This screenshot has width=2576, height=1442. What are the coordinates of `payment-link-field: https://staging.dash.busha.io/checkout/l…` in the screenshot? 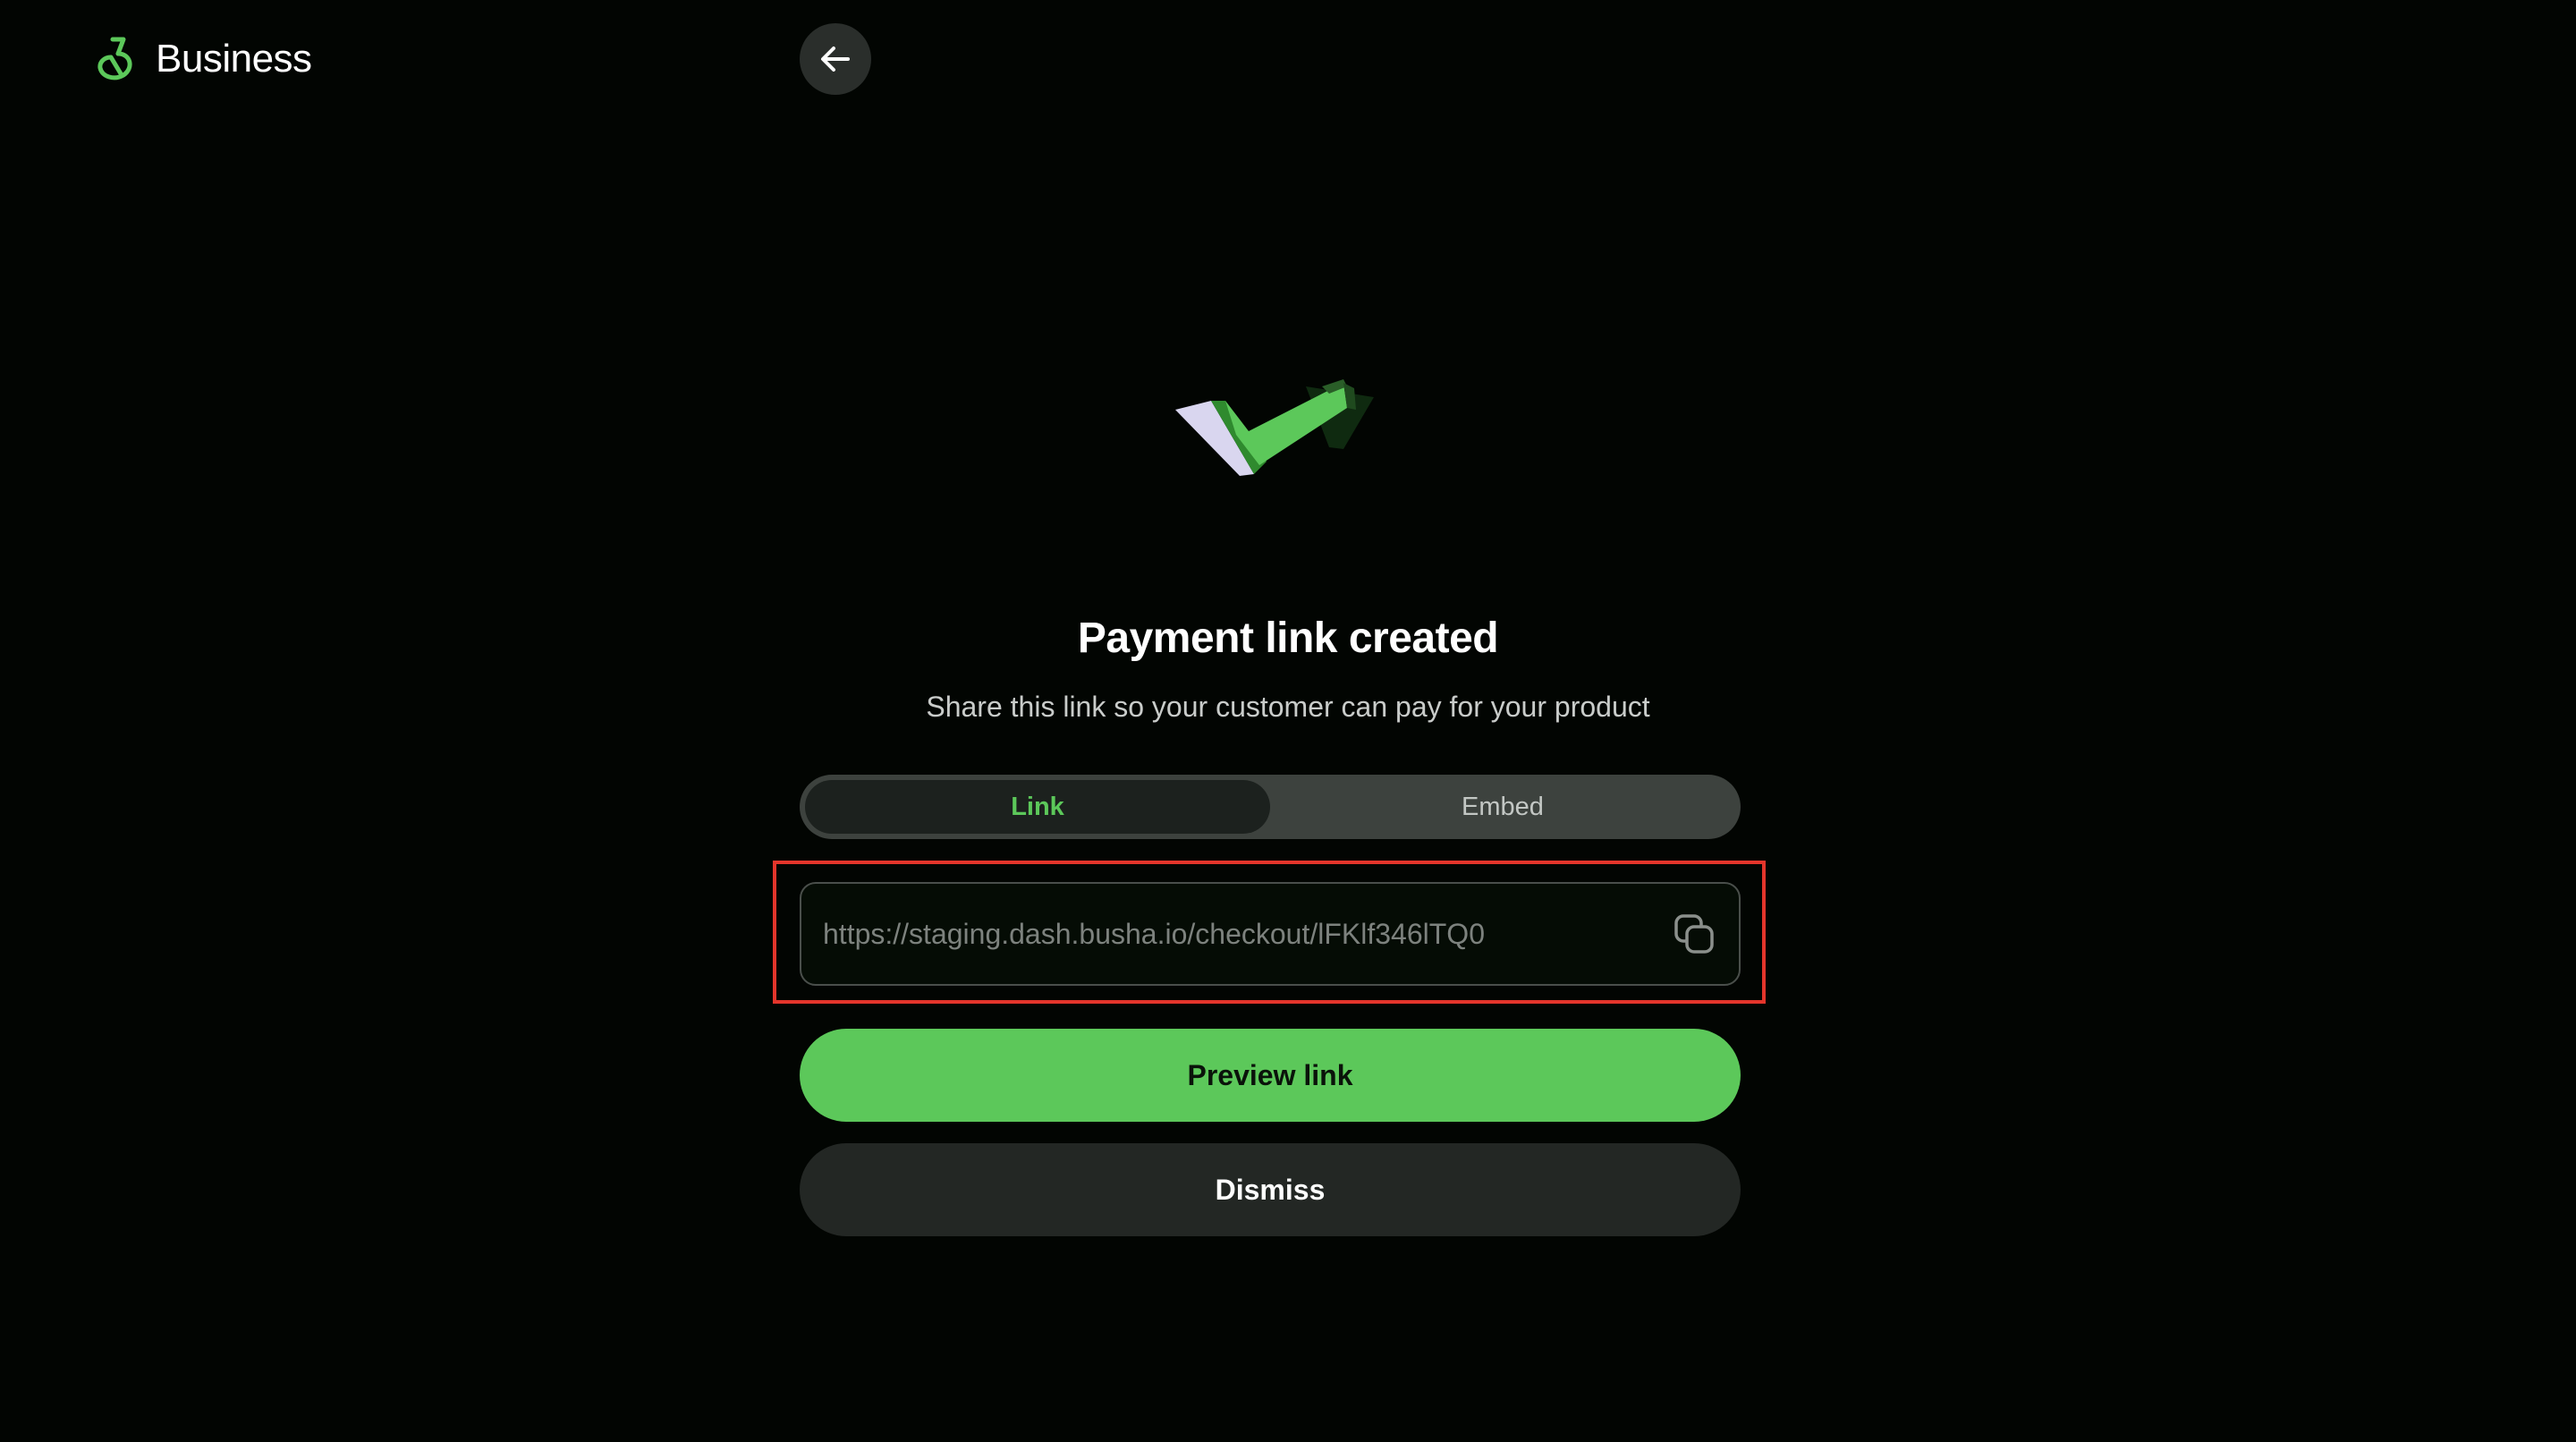 It's located at (1270, 934).